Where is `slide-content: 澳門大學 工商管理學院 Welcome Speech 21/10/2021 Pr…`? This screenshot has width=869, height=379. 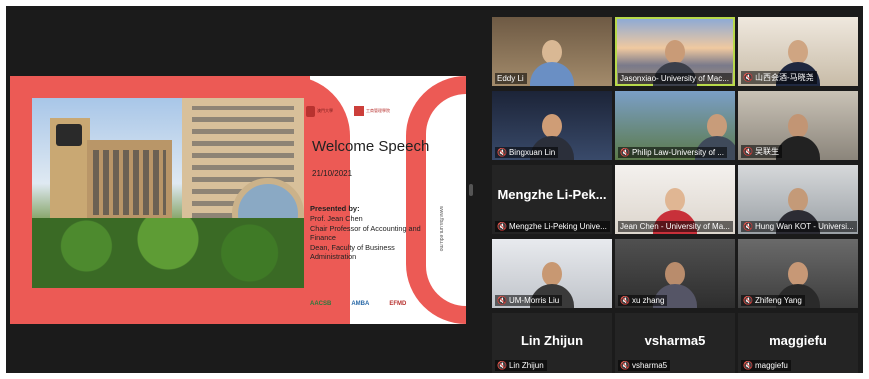
slide-content: 澳門大學 工商管理學院 Welcome Speech 21/10/2021 Pr… is located at coordinates (372, 201).